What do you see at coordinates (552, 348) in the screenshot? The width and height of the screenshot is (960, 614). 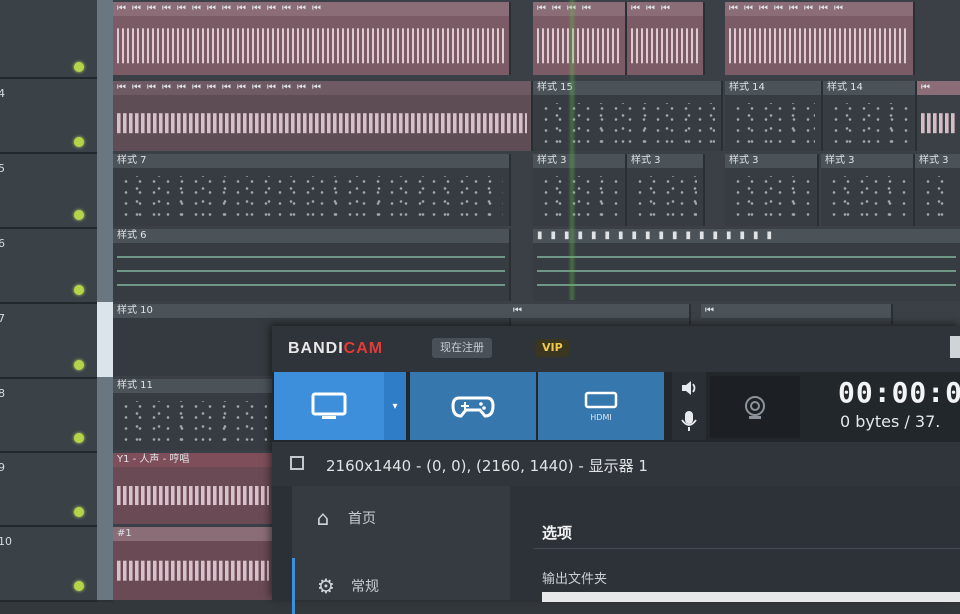 I see `vip-badge: VIP` at bounding box center [552, 348].